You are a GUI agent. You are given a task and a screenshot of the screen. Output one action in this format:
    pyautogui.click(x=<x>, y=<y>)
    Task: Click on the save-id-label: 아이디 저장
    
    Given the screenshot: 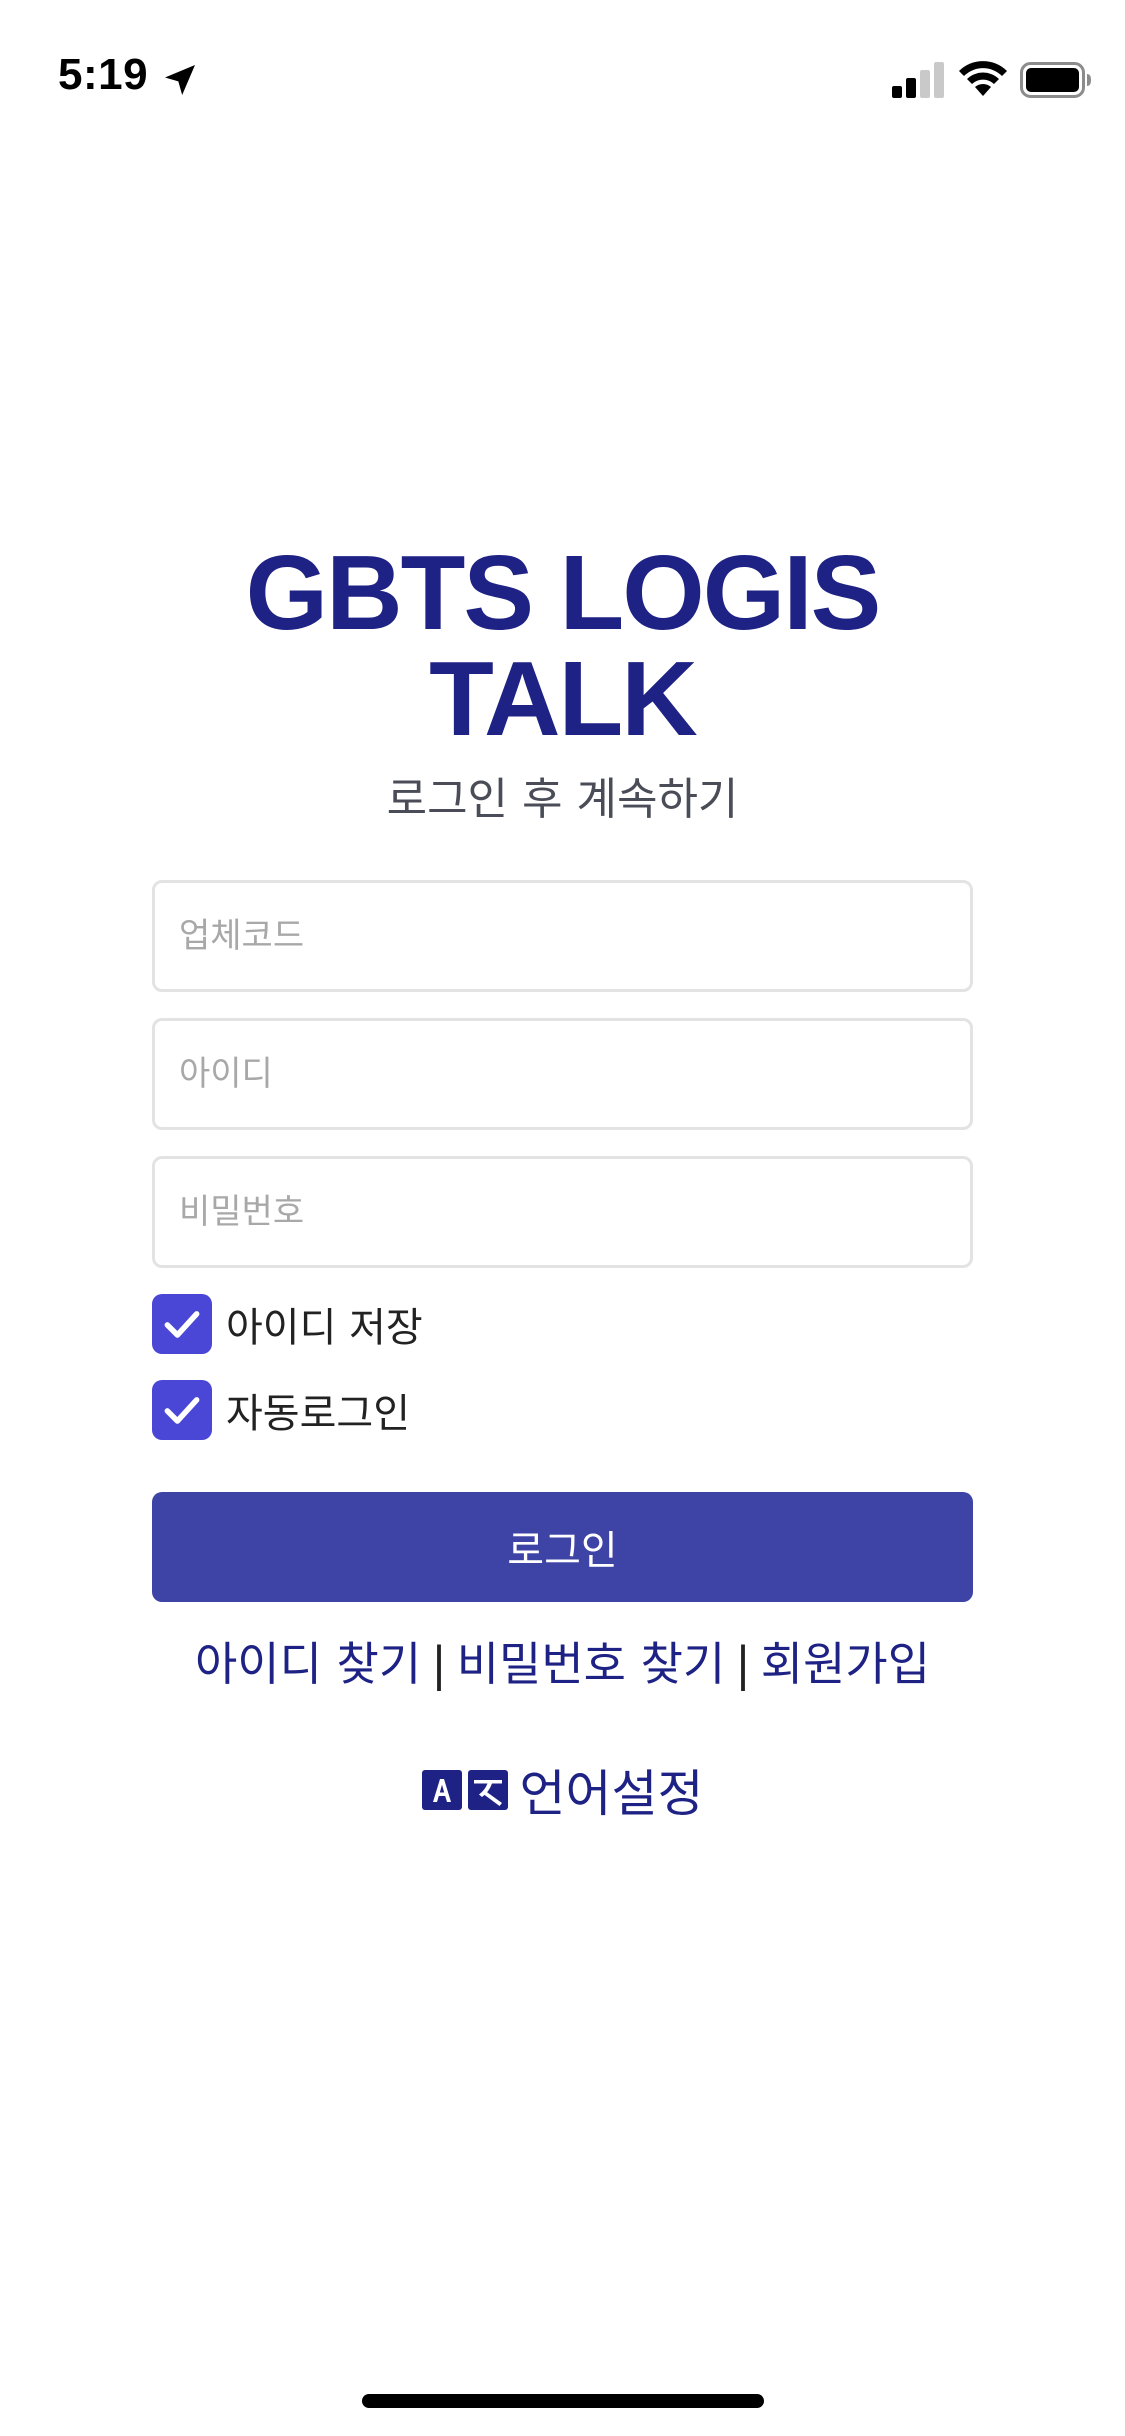 What is the action you would take?
    pyautogui.click(x=324, y=1328)
    